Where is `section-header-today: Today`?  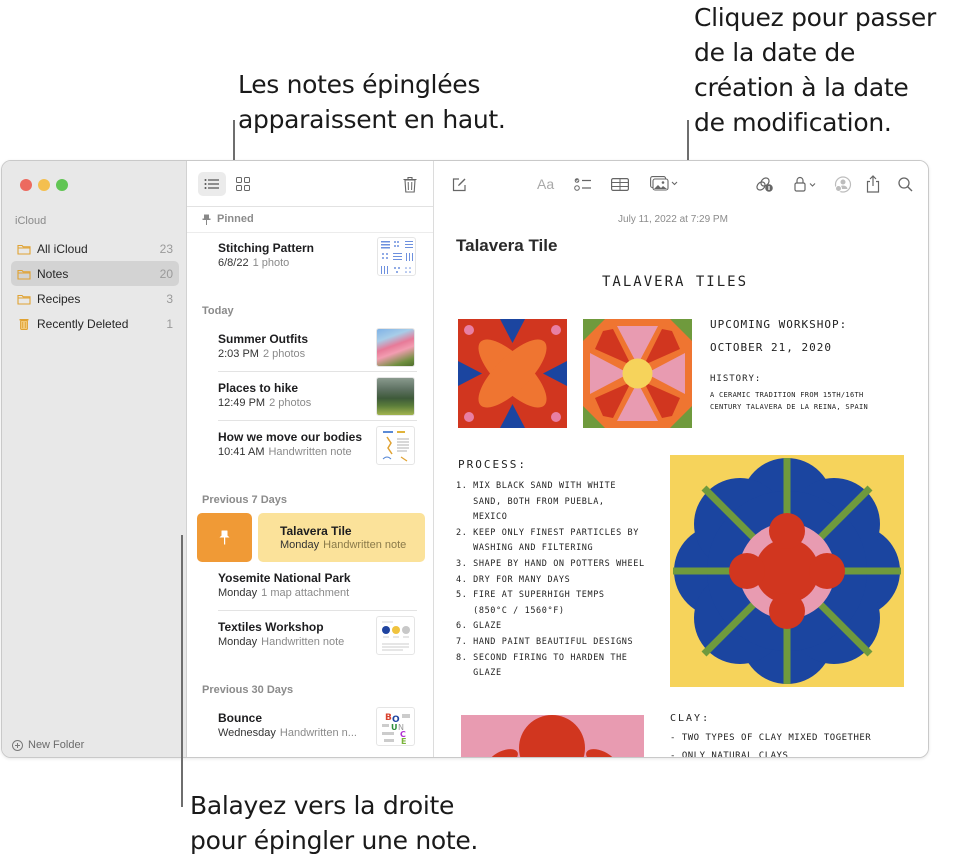
section-header-today: Today is located at coordinates (218, 311).